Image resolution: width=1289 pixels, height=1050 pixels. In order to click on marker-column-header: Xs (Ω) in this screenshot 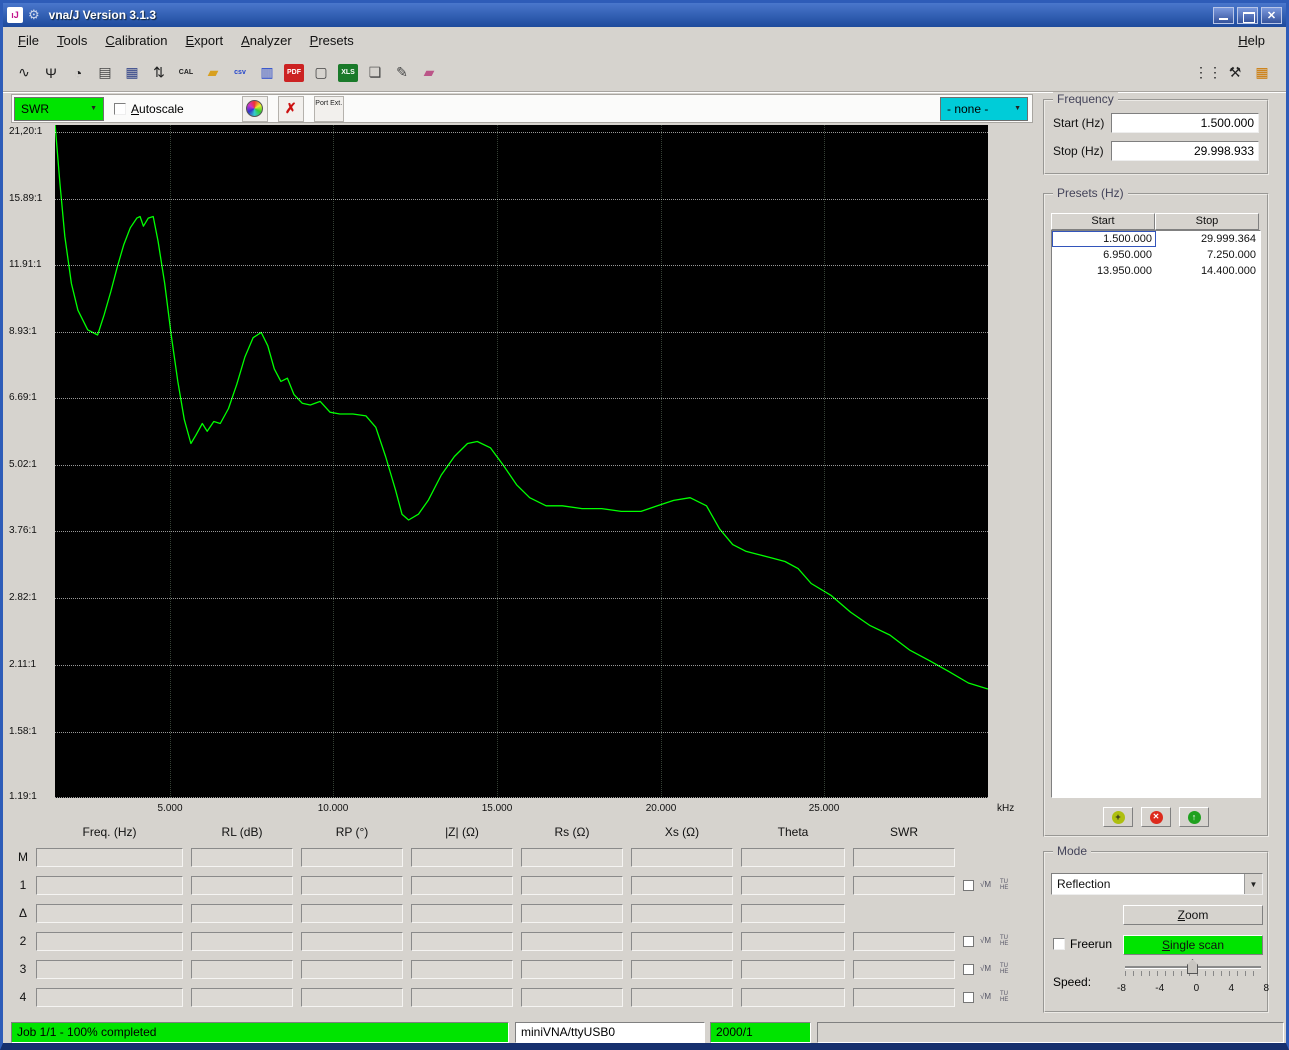, I will do `click(682, 832)`.